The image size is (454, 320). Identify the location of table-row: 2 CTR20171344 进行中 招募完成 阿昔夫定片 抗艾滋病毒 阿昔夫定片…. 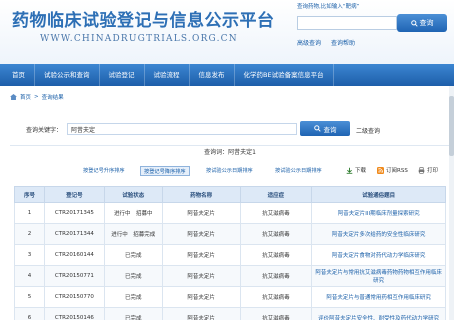
(230, 234).